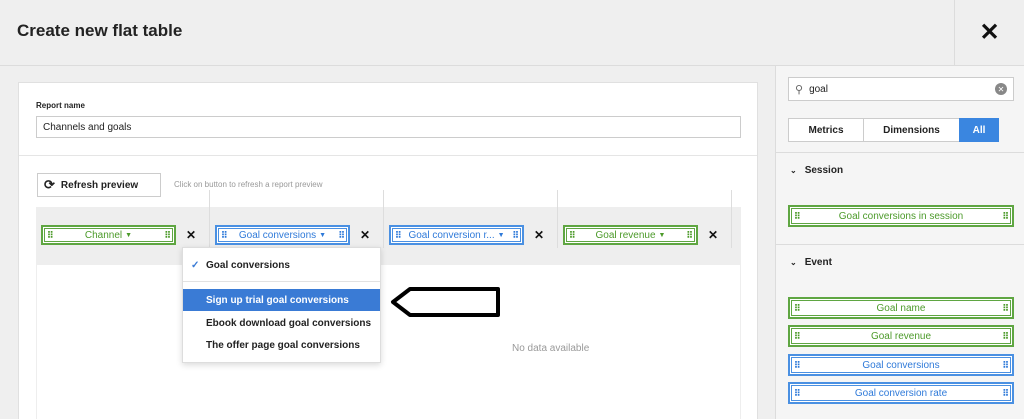  What do you see at coordinates (826, 130) in the screenshot?
I see `tab-metrics: Metrics` at bounding box center [826, 130].